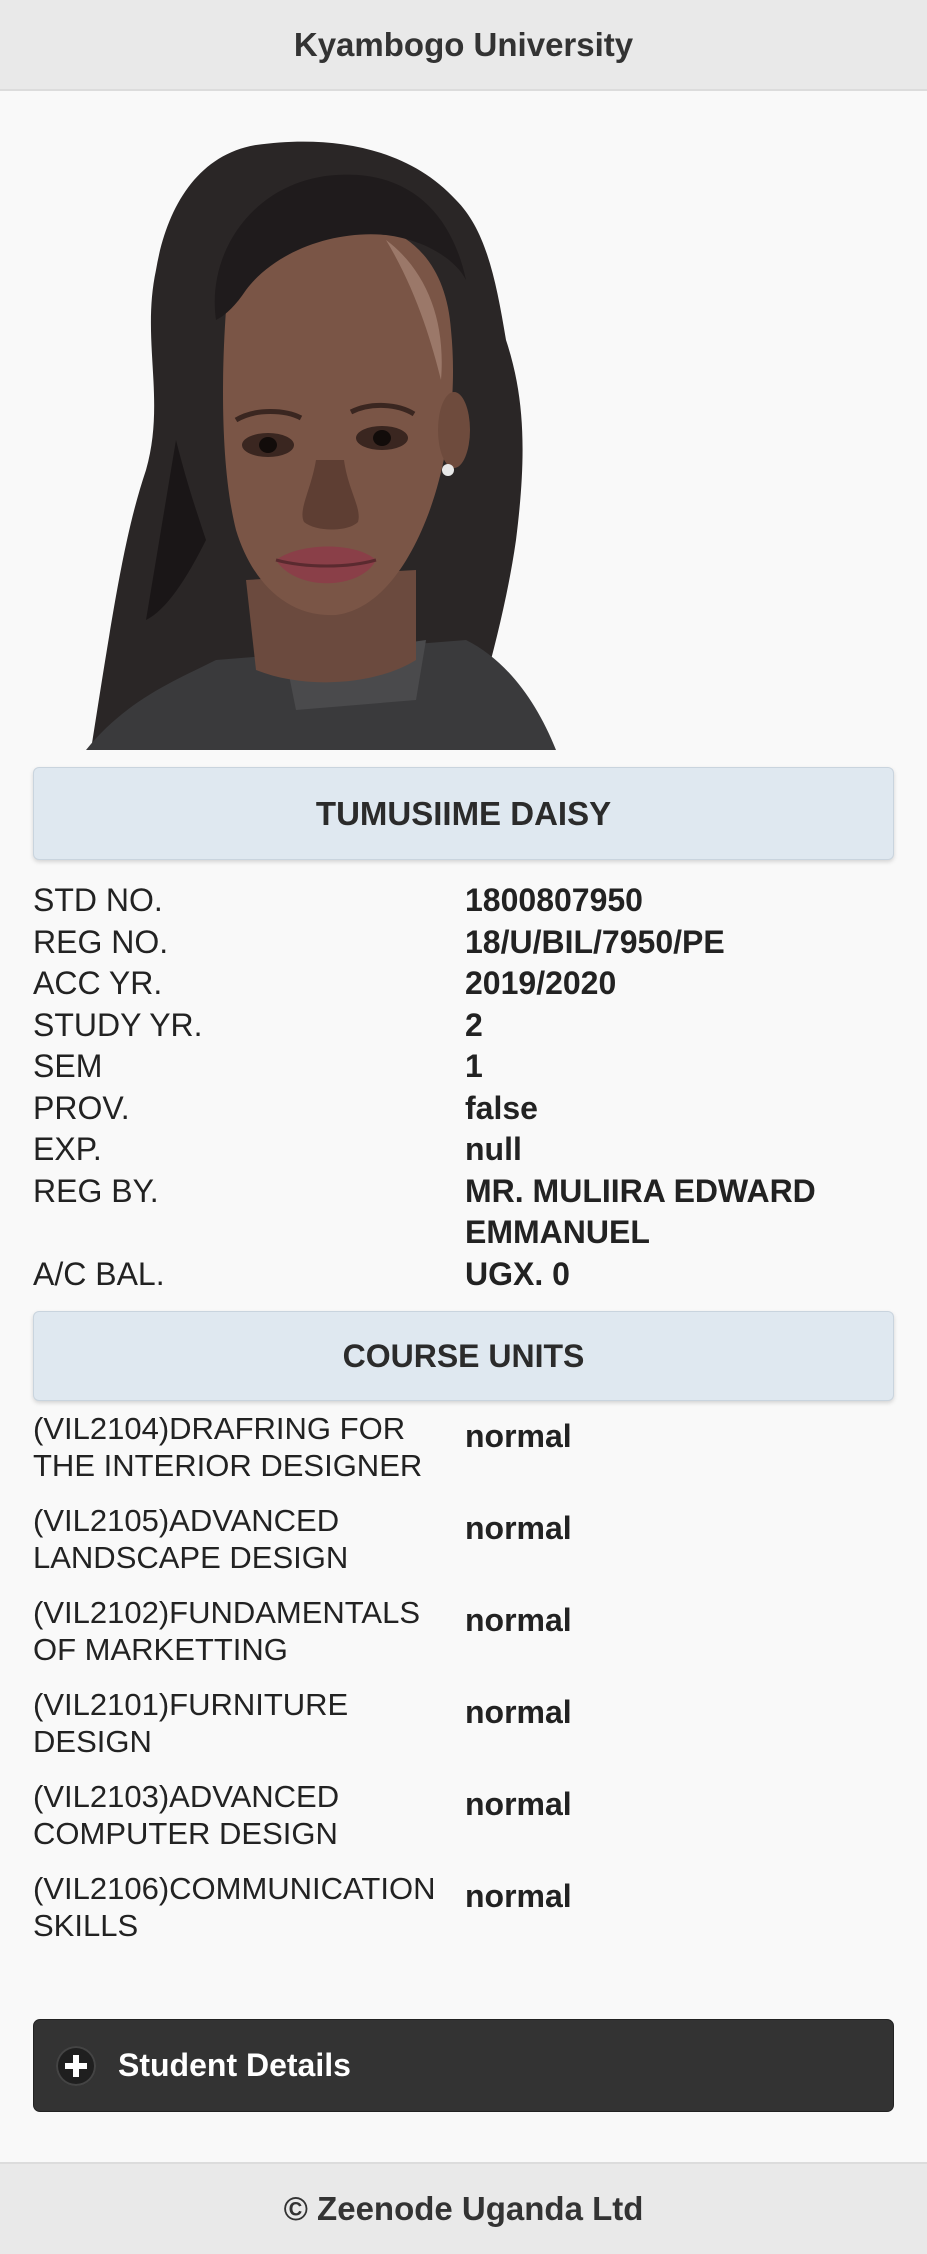 The height and width of the screenshot is (2254, 927). What do you see at coordinates (234, 1907) in the screenshot?
I see `course-unit-name: (VIL2106)COMMUNICATION SKILLS` at bounding box center [234, 1907].